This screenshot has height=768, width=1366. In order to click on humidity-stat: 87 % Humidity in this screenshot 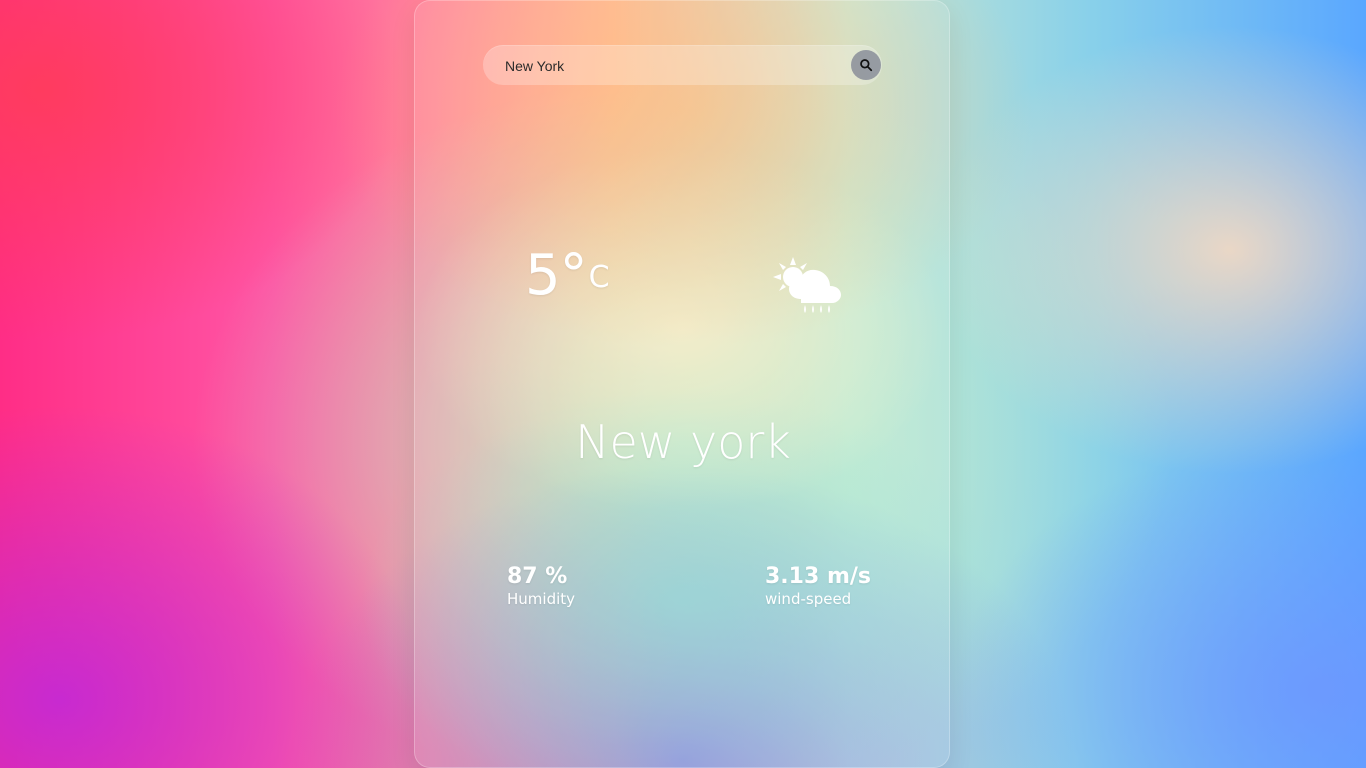, I will do `click(541, 586)`.